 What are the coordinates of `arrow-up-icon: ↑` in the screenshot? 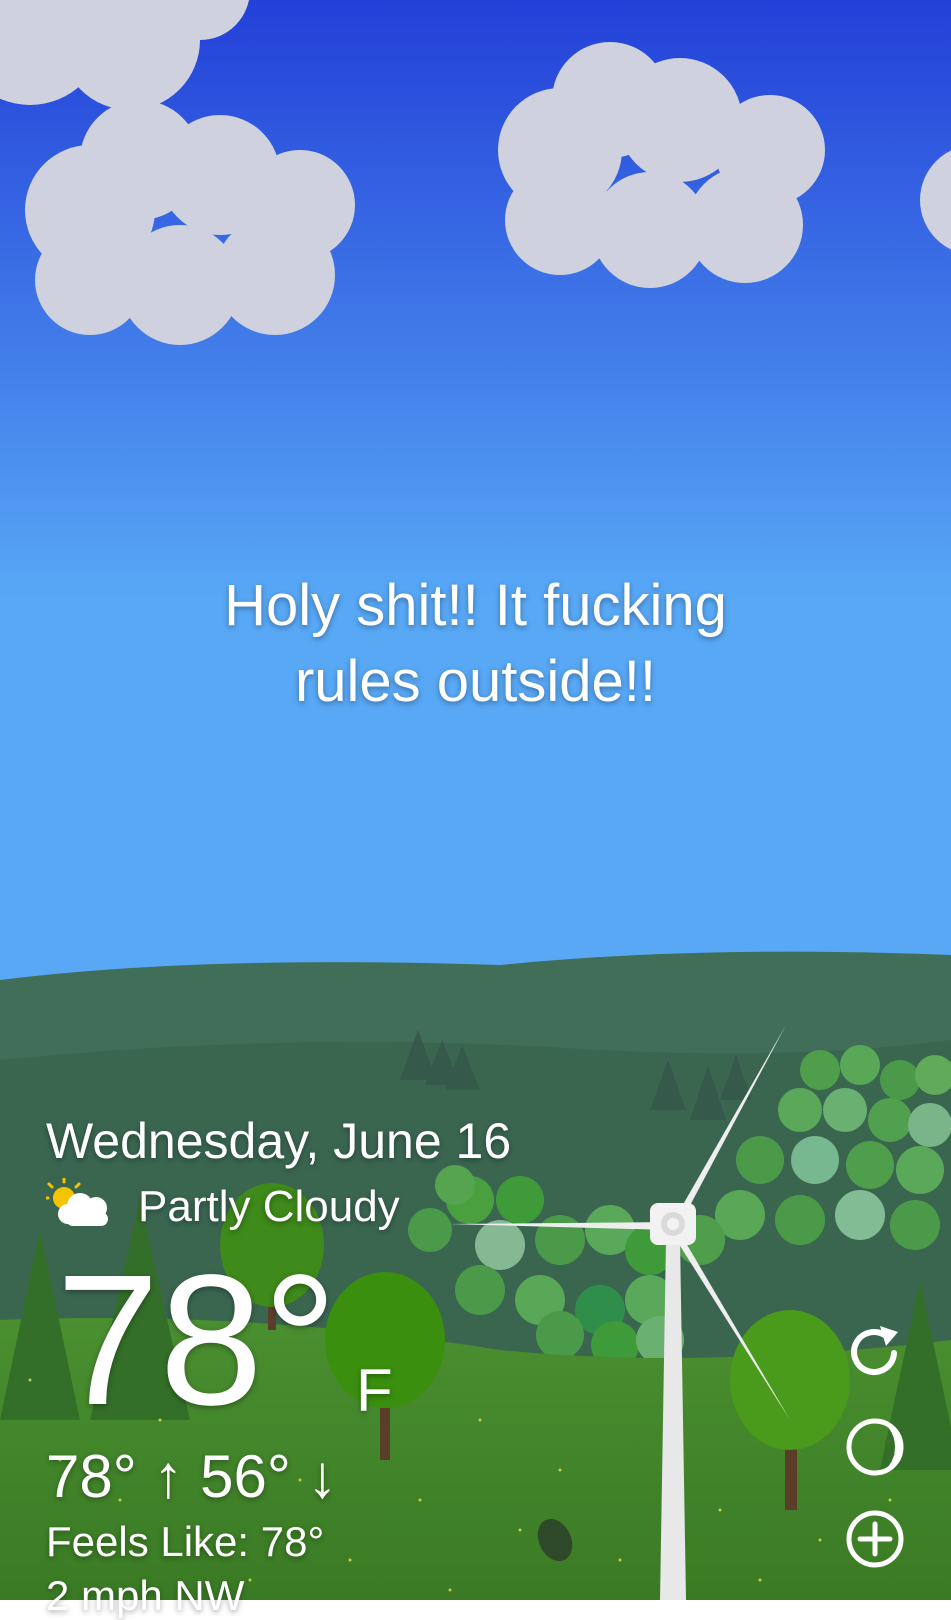 It's located at (168, 1476).